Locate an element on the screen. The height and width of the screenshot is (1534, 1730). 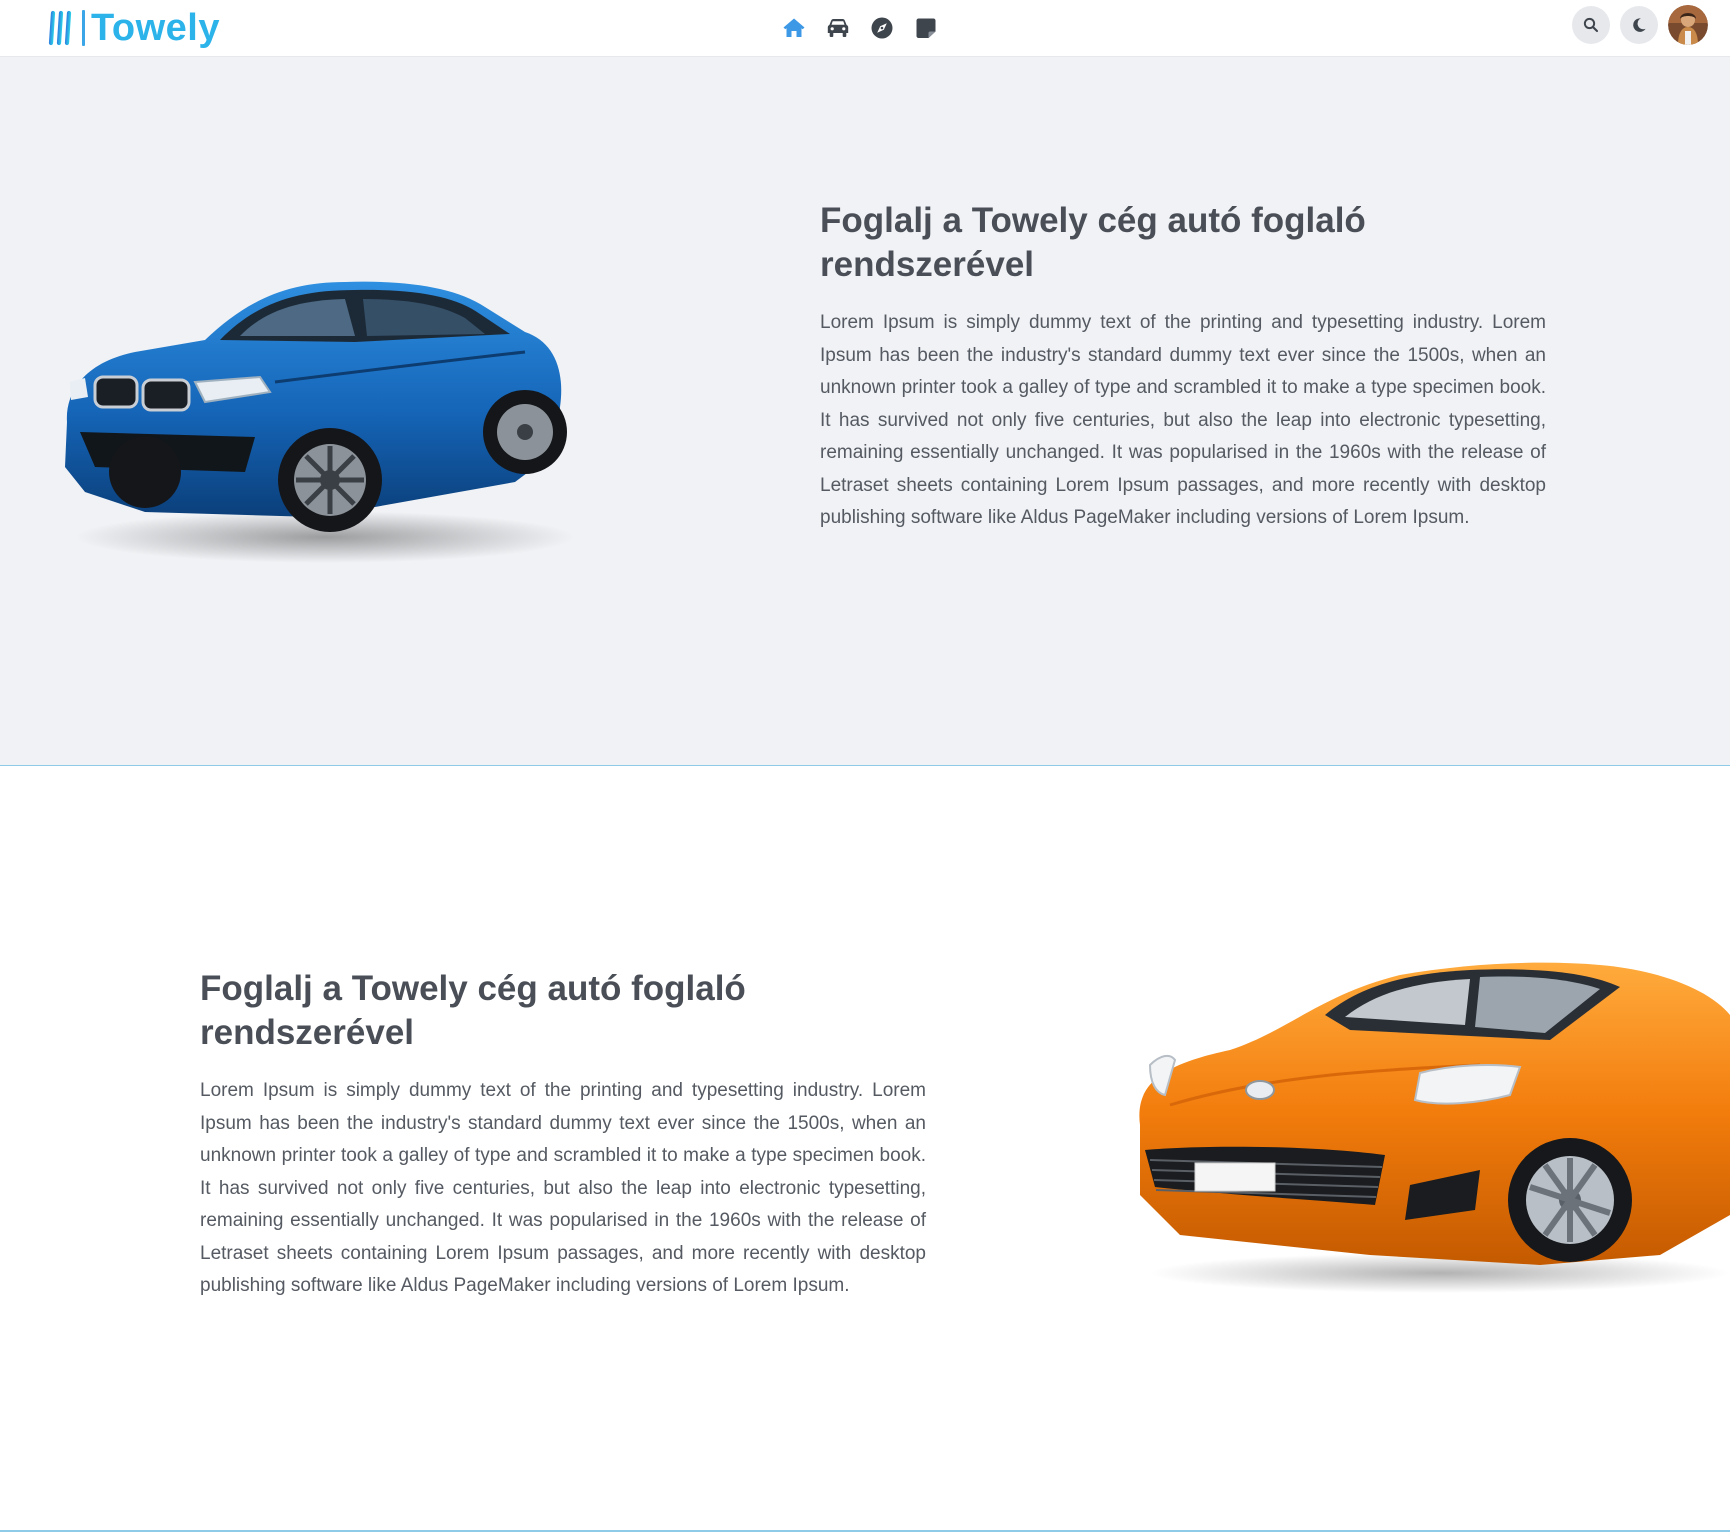
nav-cars-button is located at coordinates (838, 28).